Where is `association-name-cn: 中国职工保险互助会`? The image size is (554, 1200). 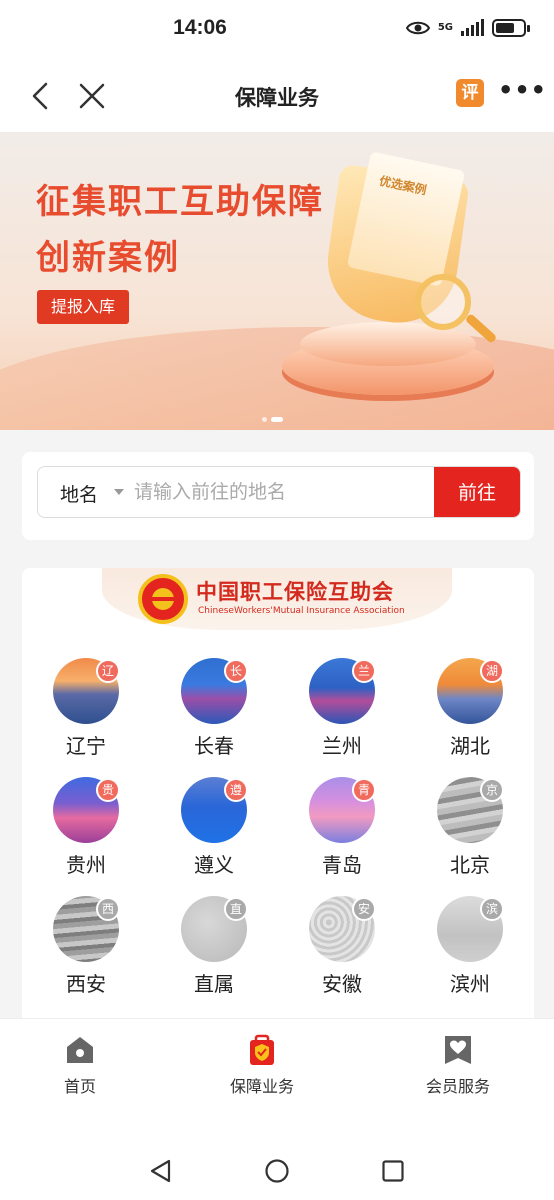
association-name-cn: 中国职工保险互助会 is located at coordinates (295, 592).